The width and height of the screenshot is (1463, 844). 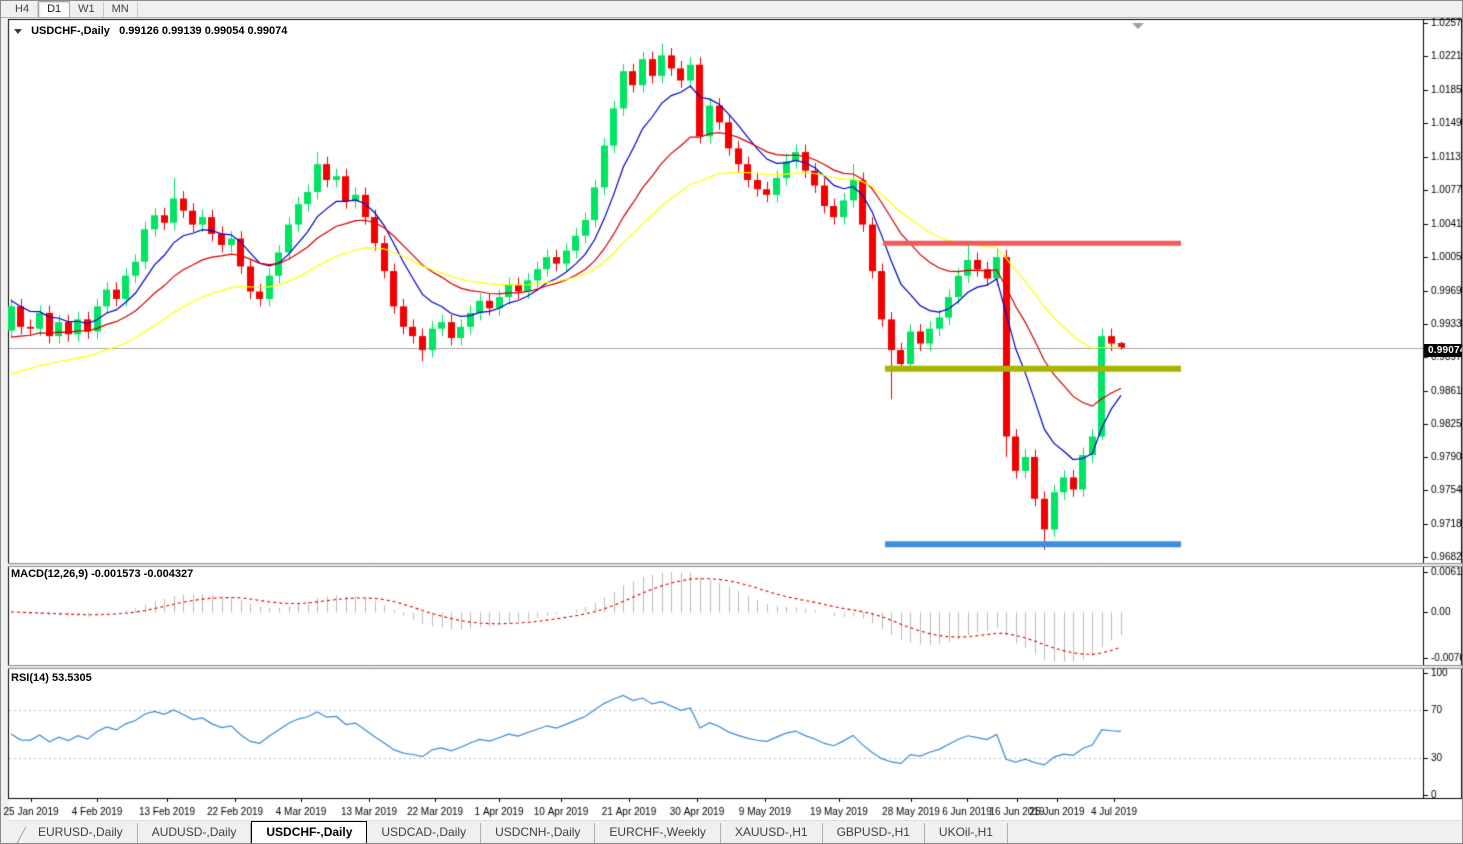 What do you see at coordinates (121, 9) in the screenshot?
I see `timeframe-button-mn: MN` at bounding box center [121, 9].